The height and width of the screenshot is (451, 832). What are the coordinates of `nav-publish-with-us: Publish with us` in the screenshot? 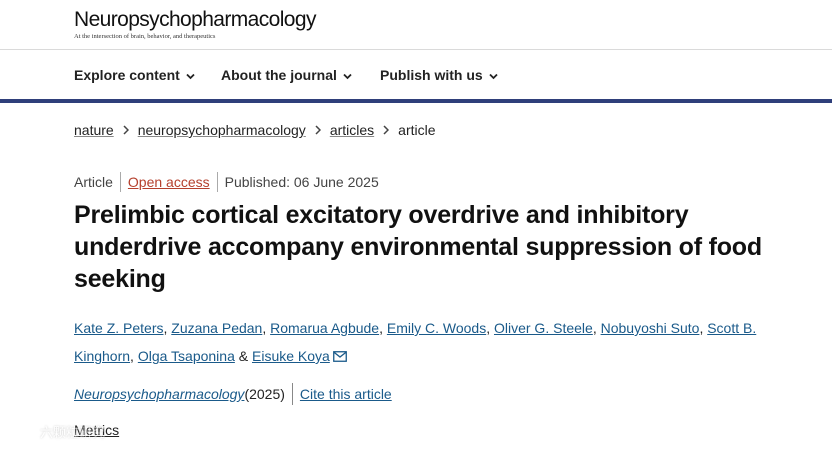 It's located at (439, 75).